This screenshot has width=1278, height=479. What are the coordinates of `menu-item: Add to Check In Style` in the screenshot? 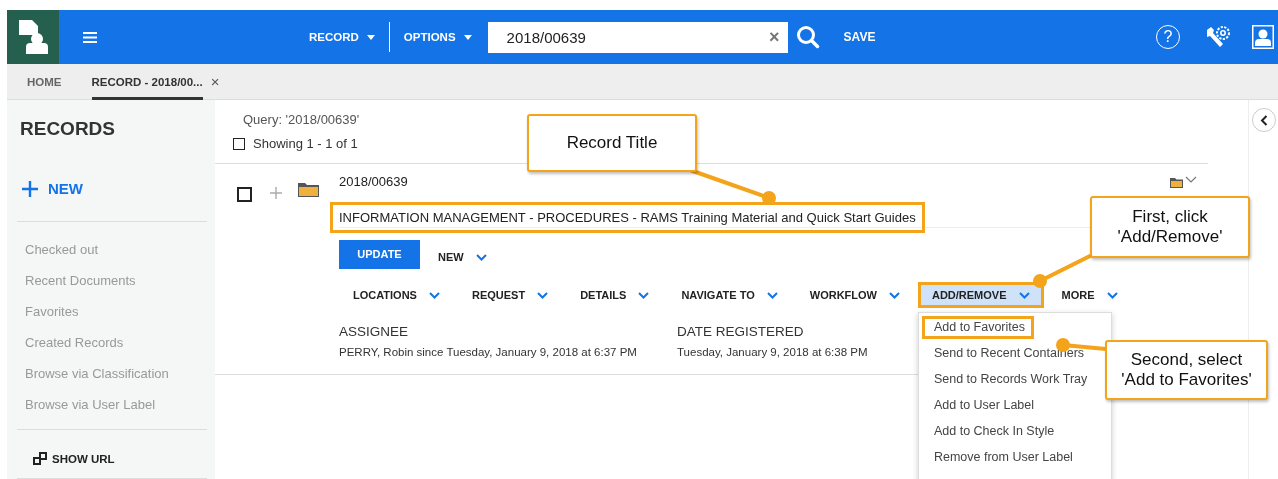 It's located at (992, 431).